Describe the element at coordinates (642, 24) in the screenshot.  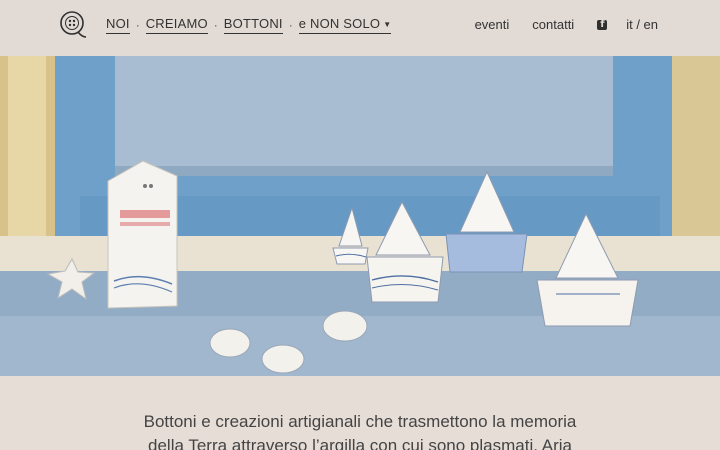
I see `language-switcher: it / en` at that location.